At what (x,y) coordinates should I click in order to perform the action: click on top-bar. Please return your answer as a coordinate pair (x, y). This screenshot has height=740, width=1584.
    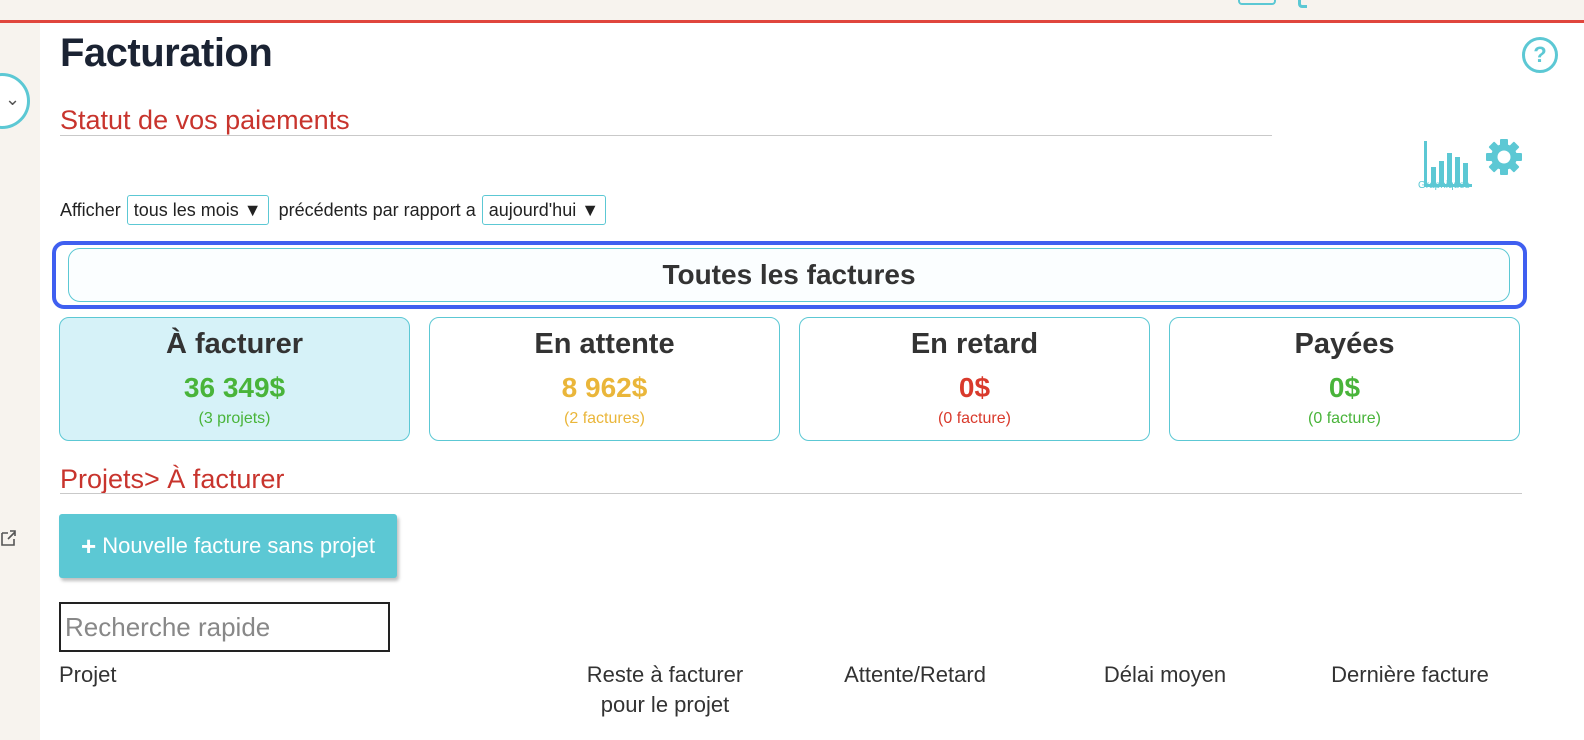
    Looking at the image, I should click on (792, 11).